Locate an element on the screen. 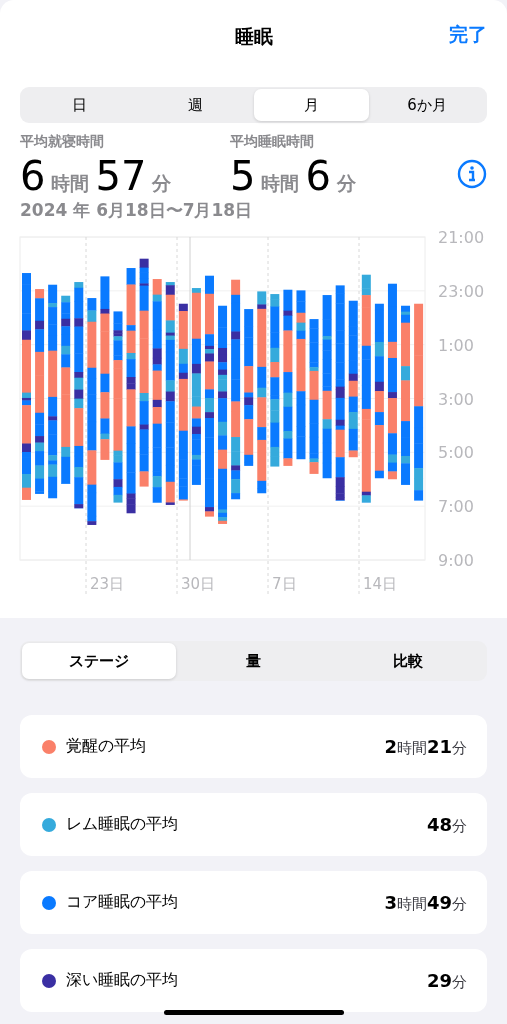  axis-label: 7日 is located at coordinates (284, 584).